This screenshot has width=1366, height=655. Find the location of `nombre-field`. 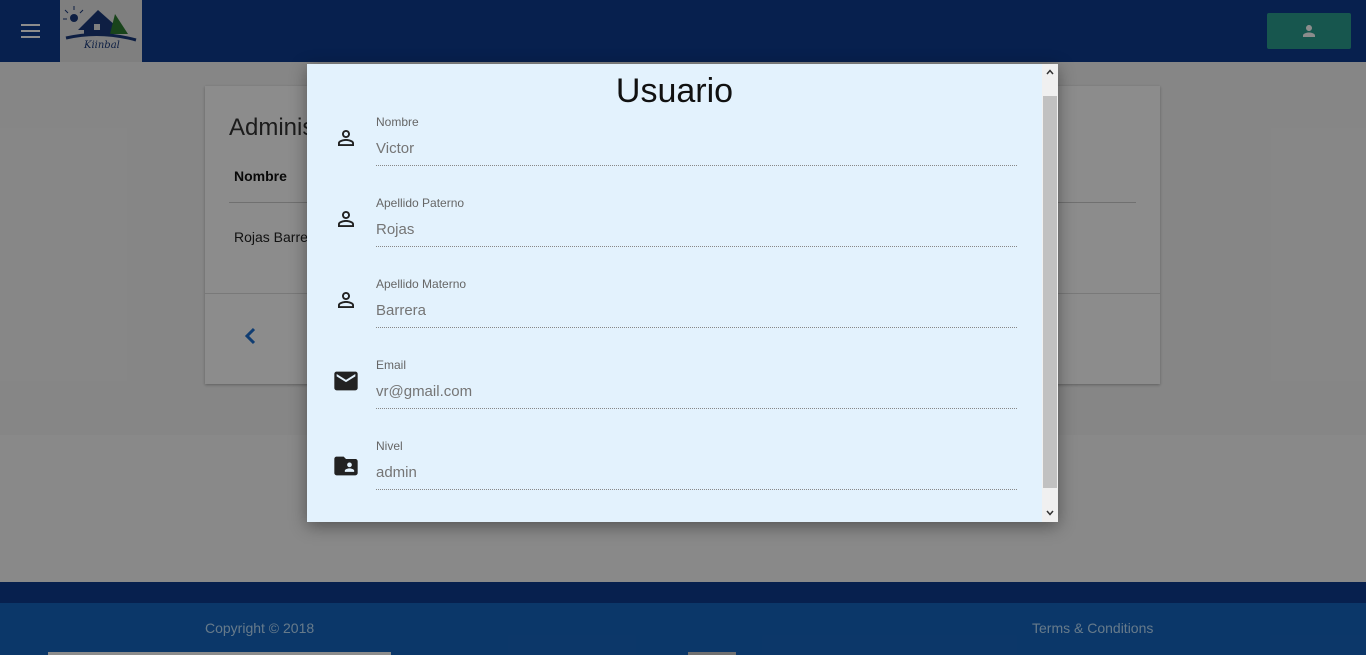

nombre-field is located at coordinates (696, 148).